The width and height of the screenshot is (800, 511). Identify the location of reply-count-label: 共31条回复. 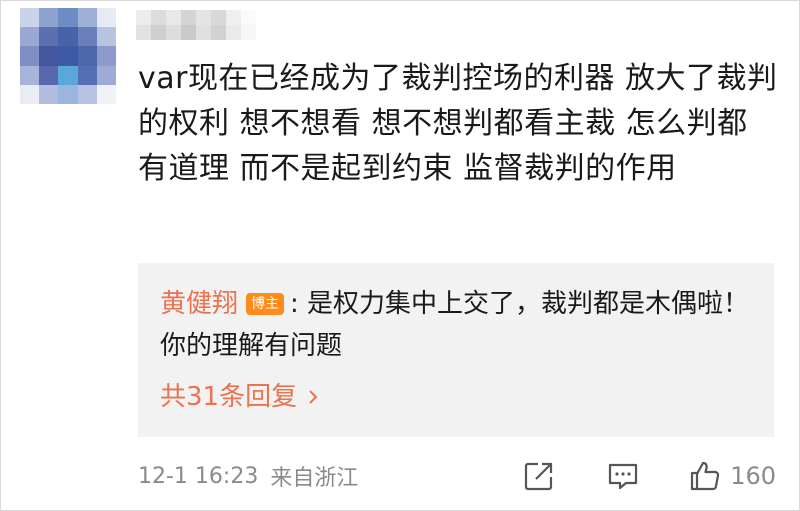
(229, 397).